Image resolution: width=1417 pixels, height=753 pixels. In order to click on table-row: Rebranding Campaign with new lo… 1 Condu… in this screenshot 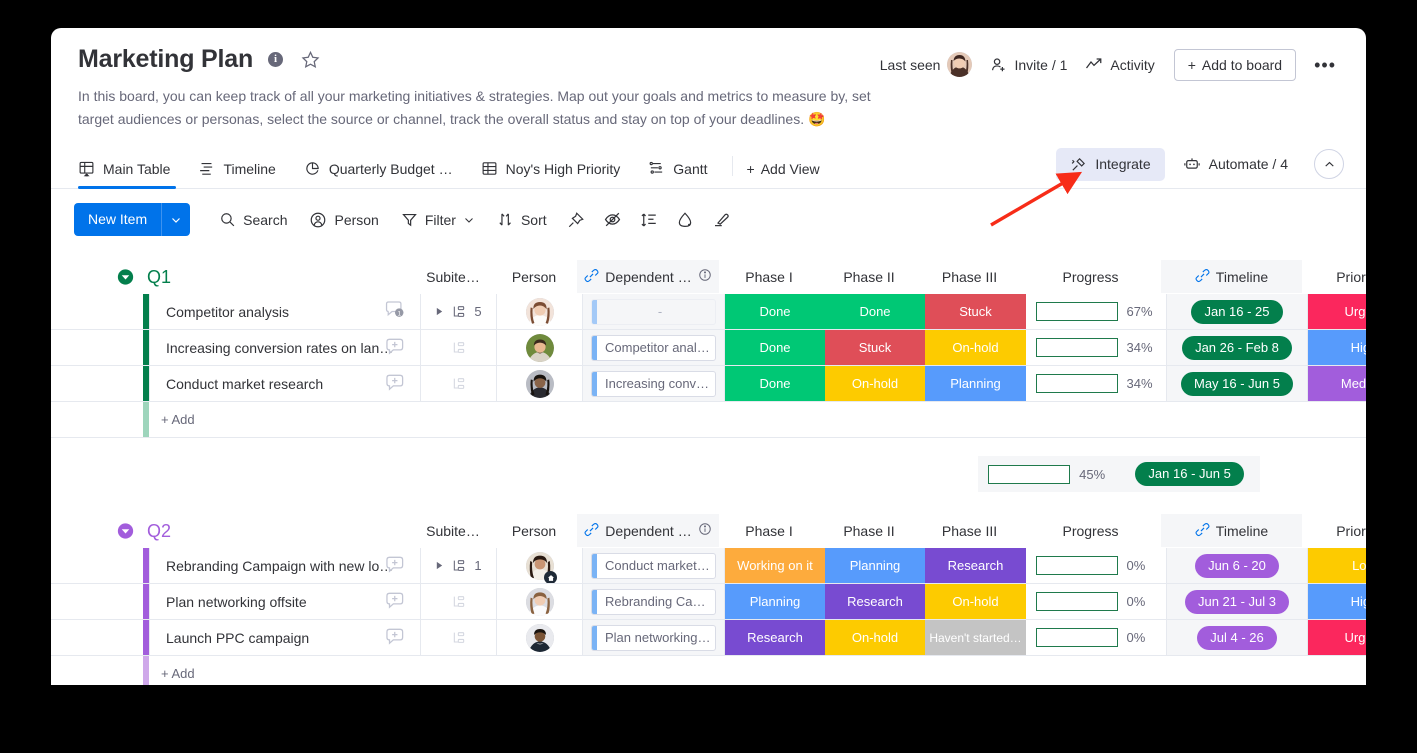, I will do `click(708, 566)`.